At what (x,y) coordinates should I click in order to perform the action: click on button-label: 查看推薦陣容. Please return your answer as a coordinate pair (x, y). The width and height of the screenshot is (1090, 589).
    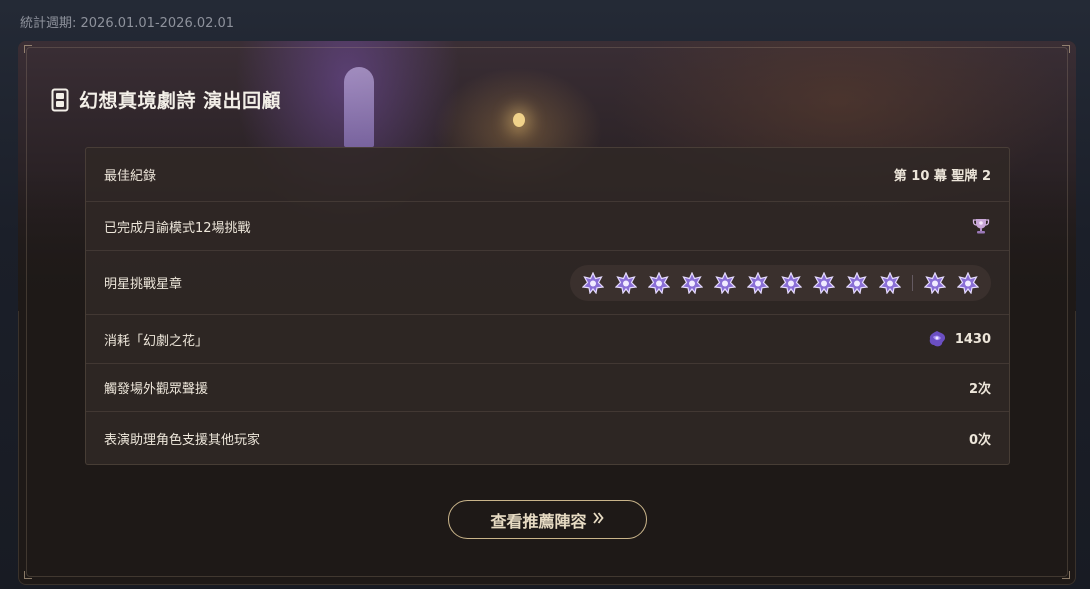
    Looking at the image, I should click on (538, 521).